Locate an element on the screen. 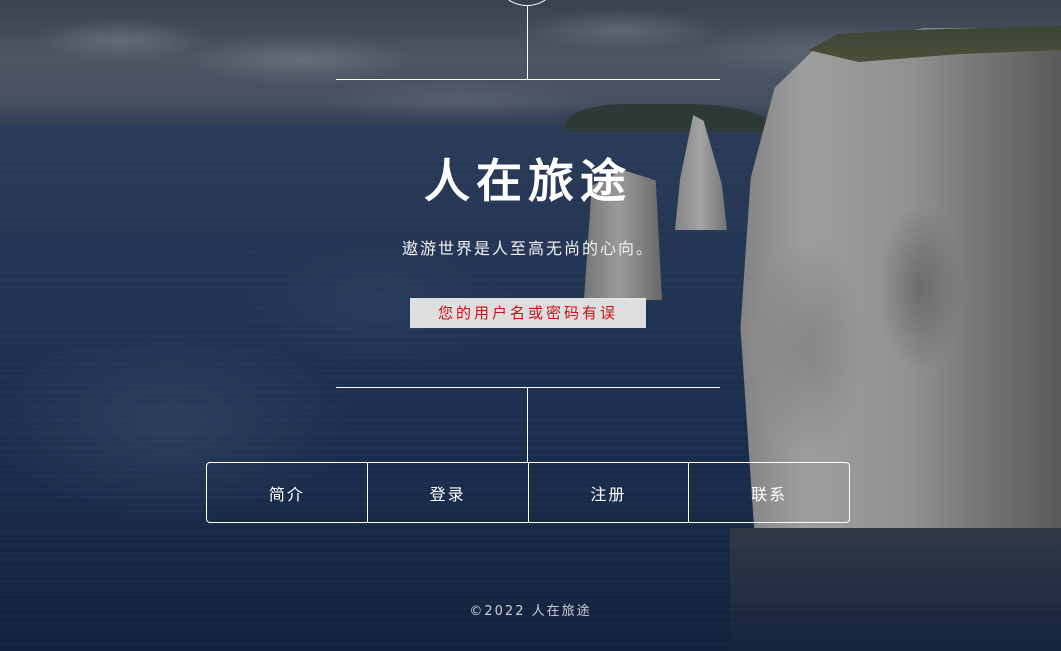  main-nav: 简介 登录 注册 联系 is located at coordinates (528, 492).